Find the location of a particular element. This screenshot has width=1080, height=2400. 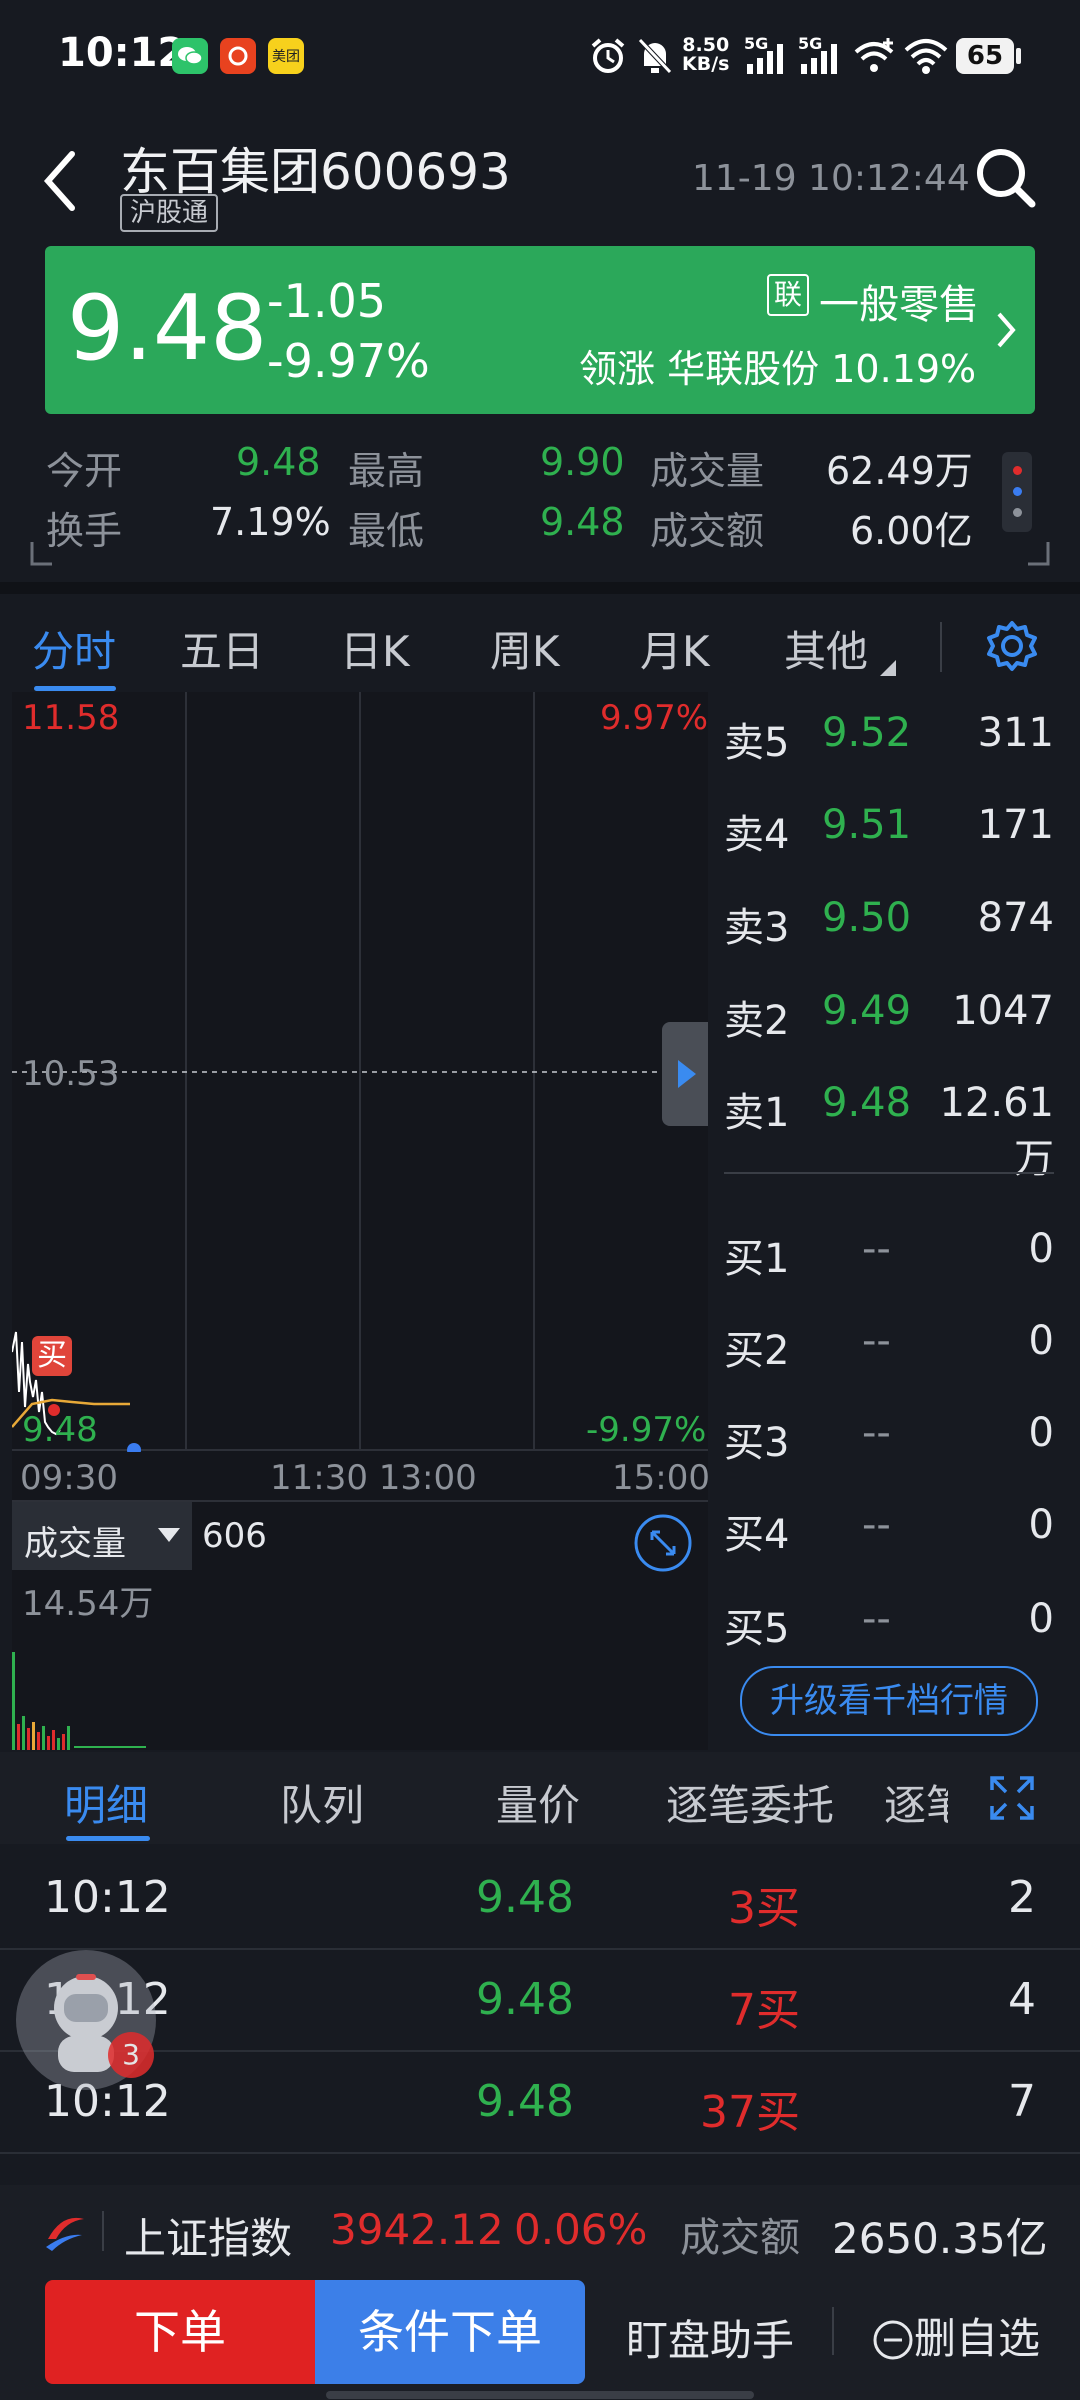

ask-price: 9.52 is located at coordinates (866, 733).